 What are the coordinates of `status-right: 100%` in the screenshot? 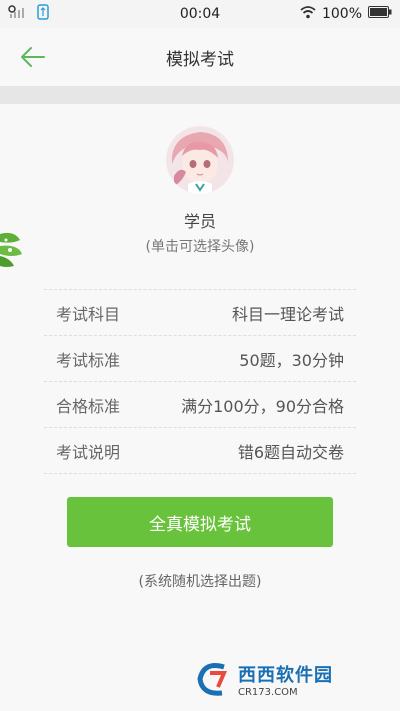 It's located at (346, 14).